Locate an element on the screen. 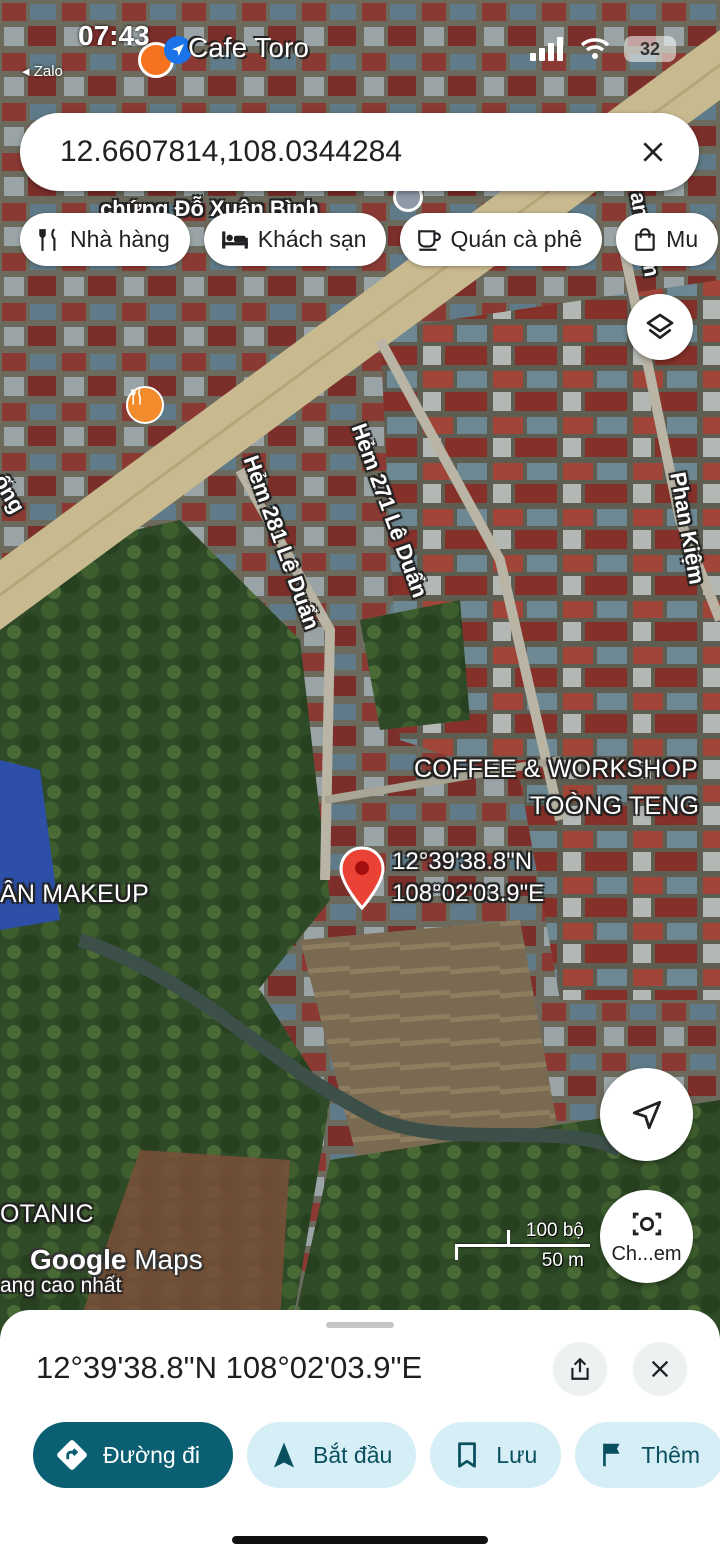 This screenshot has width=720, height=1560. directions-label: Đường đi is located at coordinates (151, 1454).